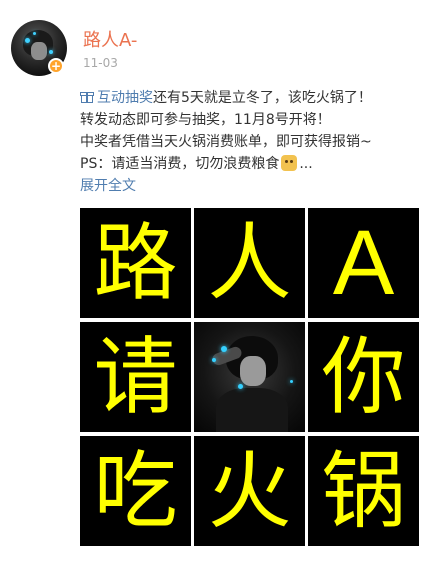  I want to click on grid-image-3: A, so click(363, 263).